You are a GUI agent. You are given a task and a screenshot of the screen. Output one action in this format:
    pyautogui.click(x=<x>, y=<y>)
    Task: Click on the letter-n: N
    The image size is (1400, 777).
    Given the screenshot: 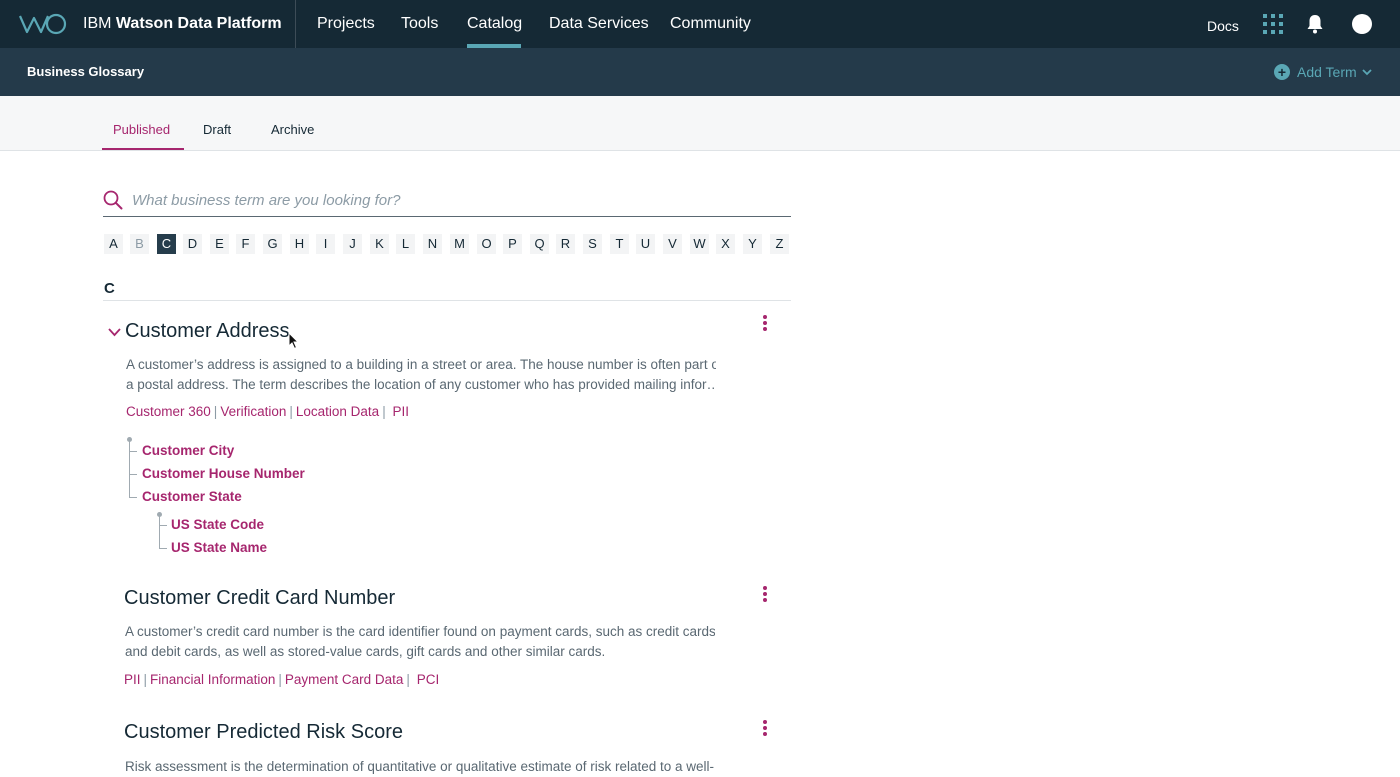 What is the action you would take?
    pyautogui.click(x=432, y=244)
    